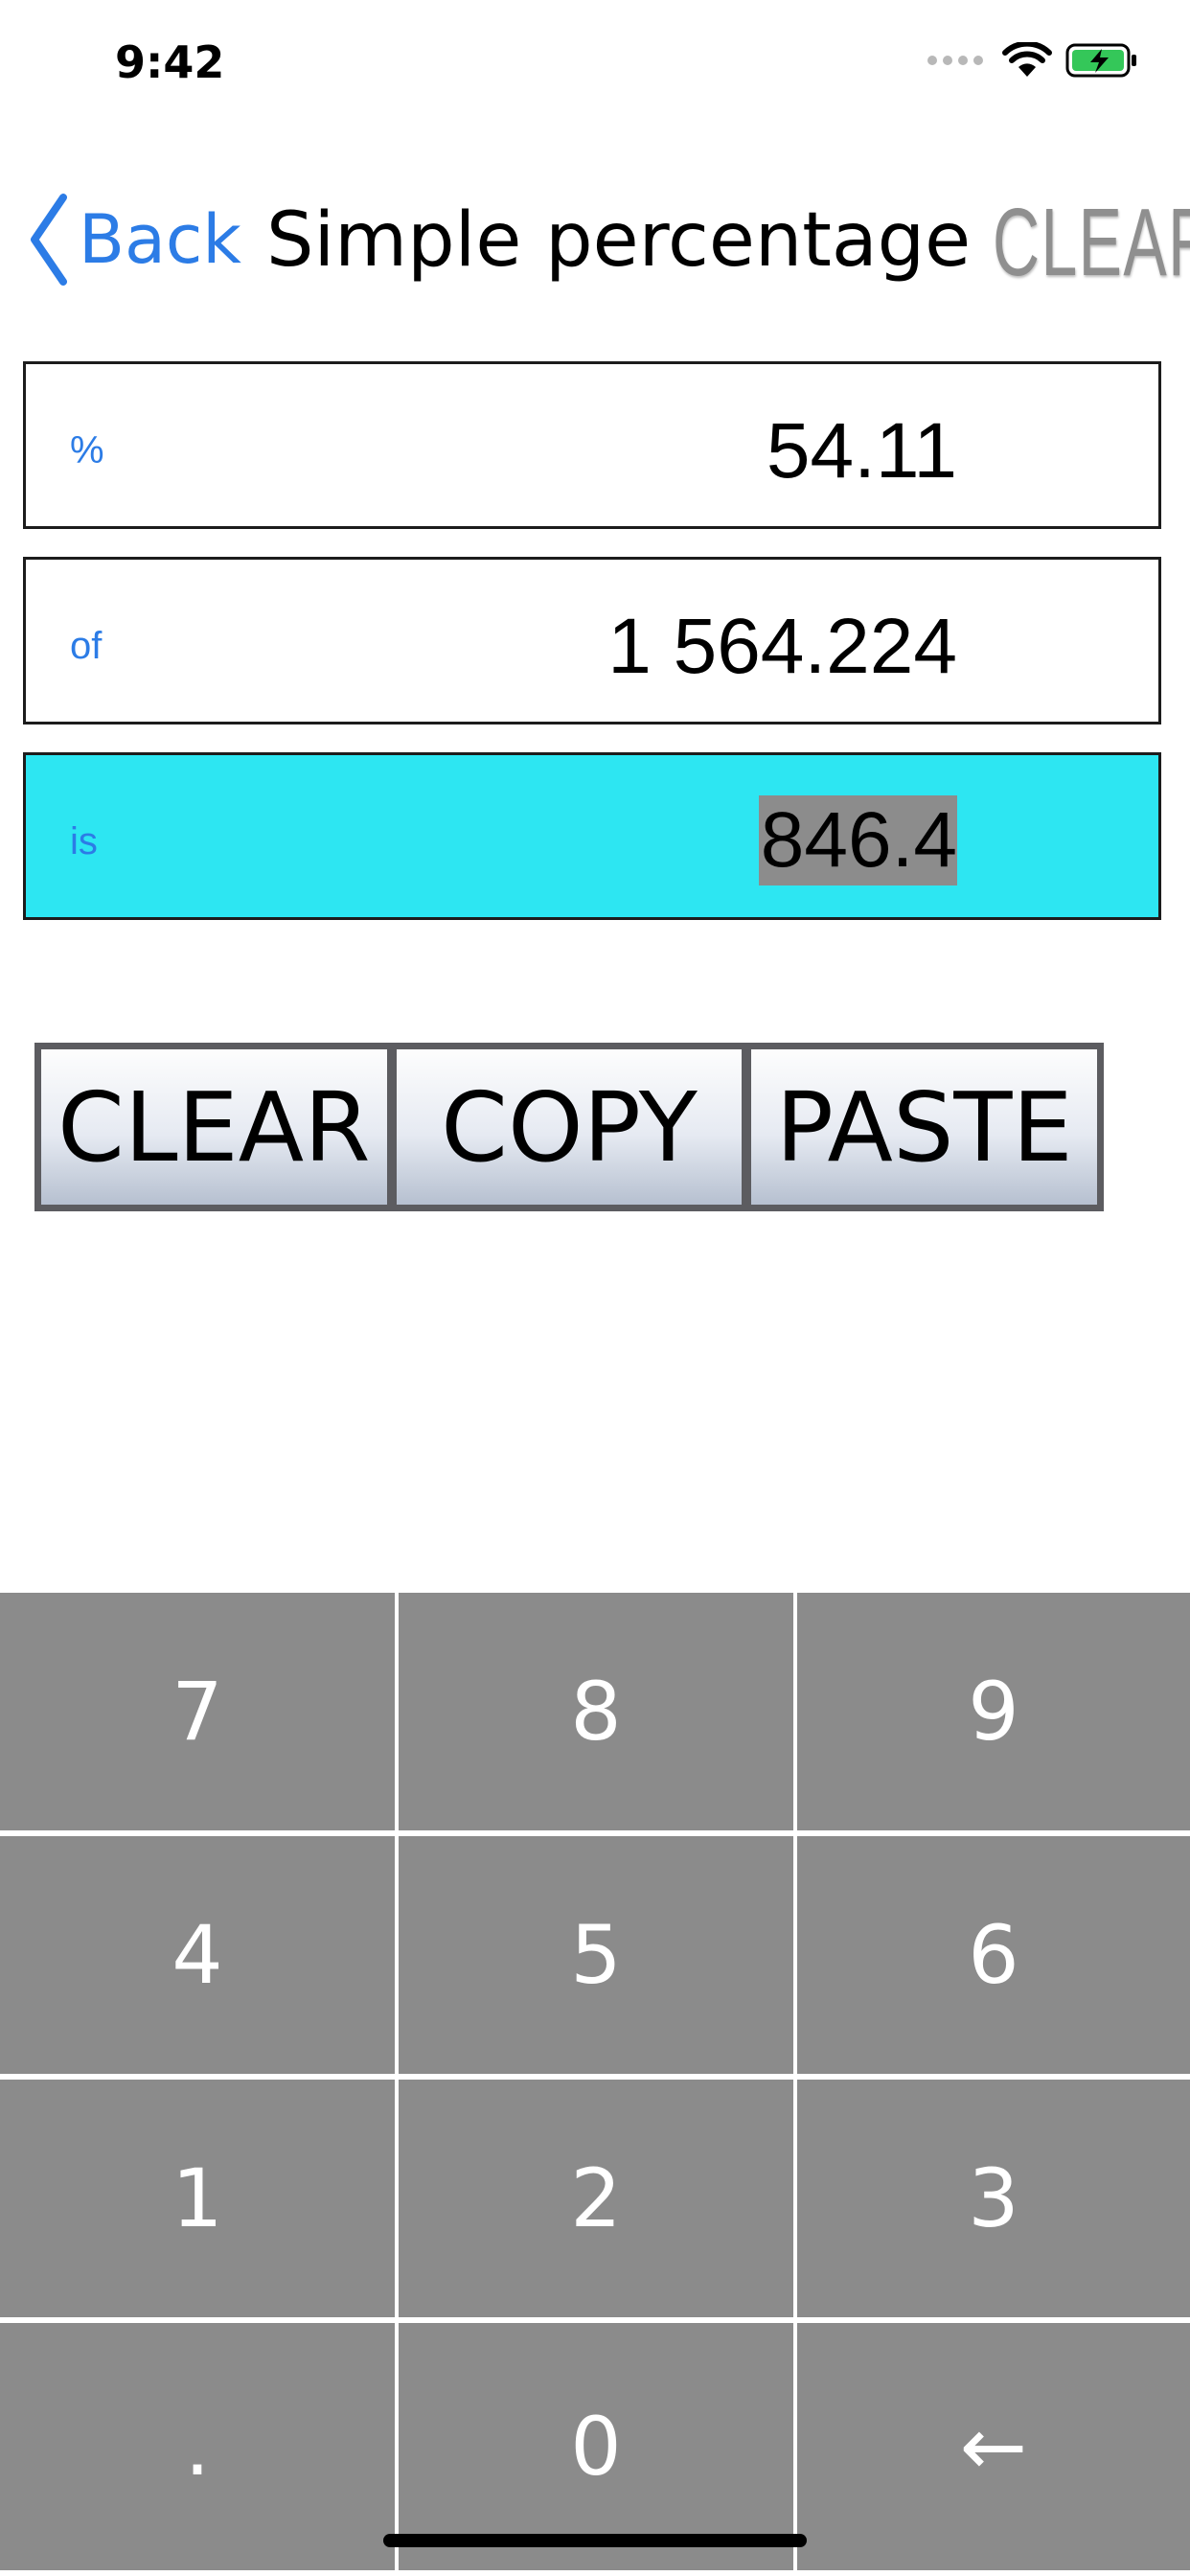 The width and height of the screenshot is (1190, 2576). Describe the element at coordinates (1092, 243) in the screenshot. I see `clear-header-button: CLEAR` at that location.